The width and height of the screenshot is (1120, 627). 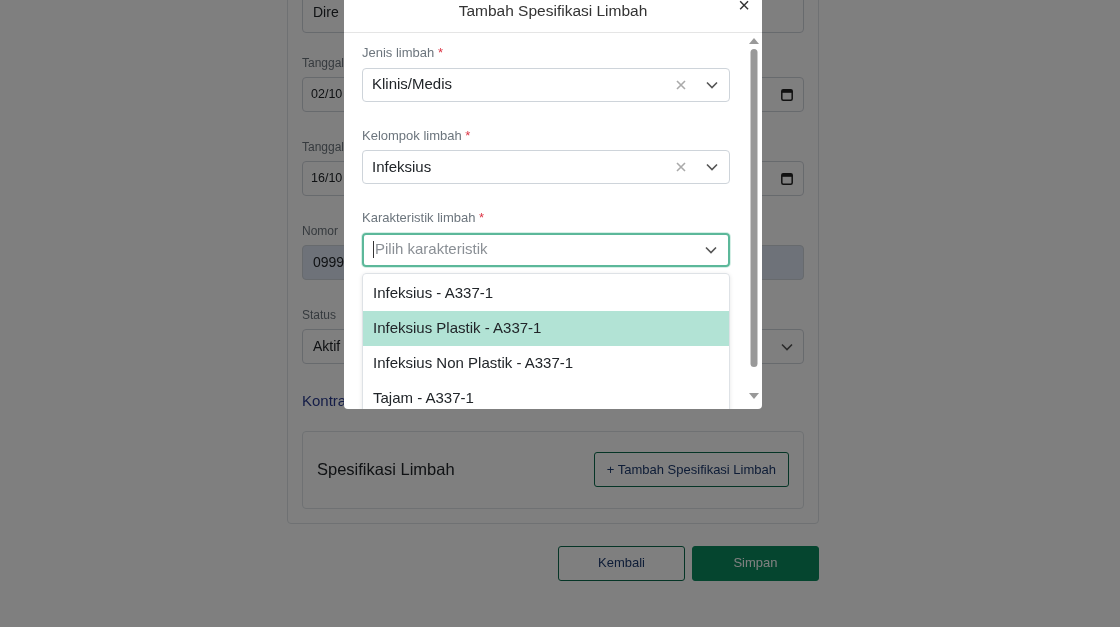 I want to click on dropdown-option: Infeksius - A337-1, so click(x=546, y=293).